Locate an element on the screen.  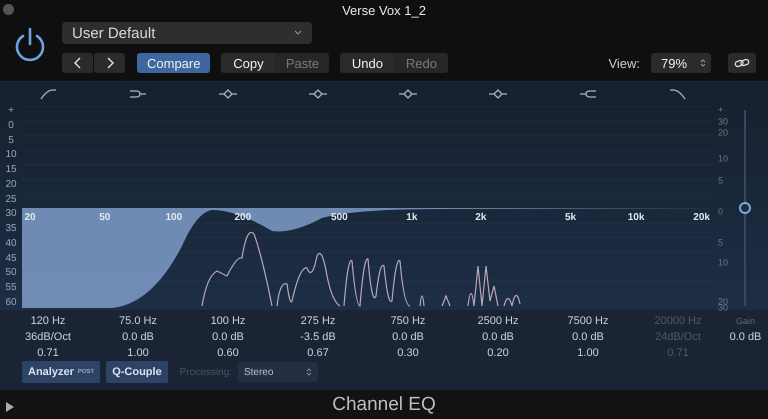
band-frequency: 100 Hz is located at coordinates (228, 321).